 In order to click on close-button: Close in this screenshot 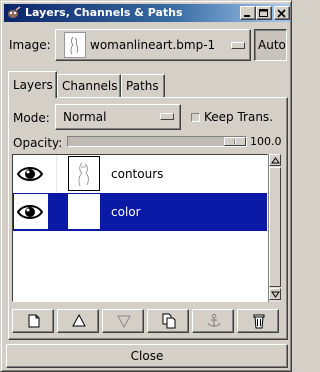, I will do `click(147, 356)`.